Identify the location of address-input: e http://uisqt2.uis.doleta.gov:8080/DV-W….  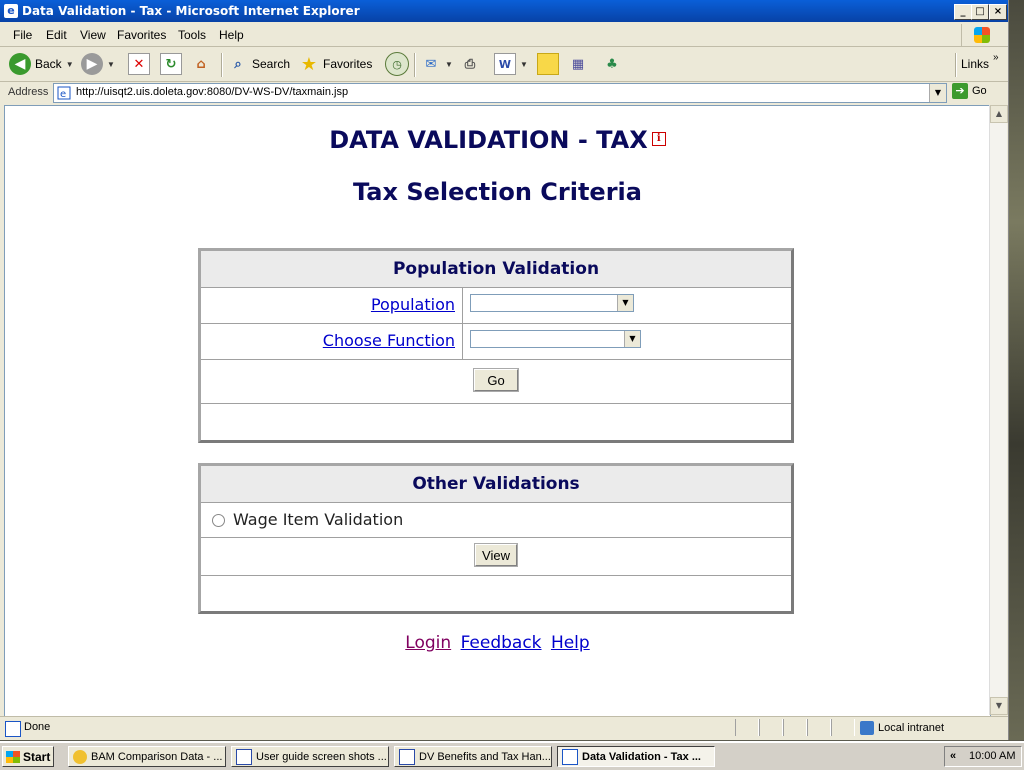
(500, 93).